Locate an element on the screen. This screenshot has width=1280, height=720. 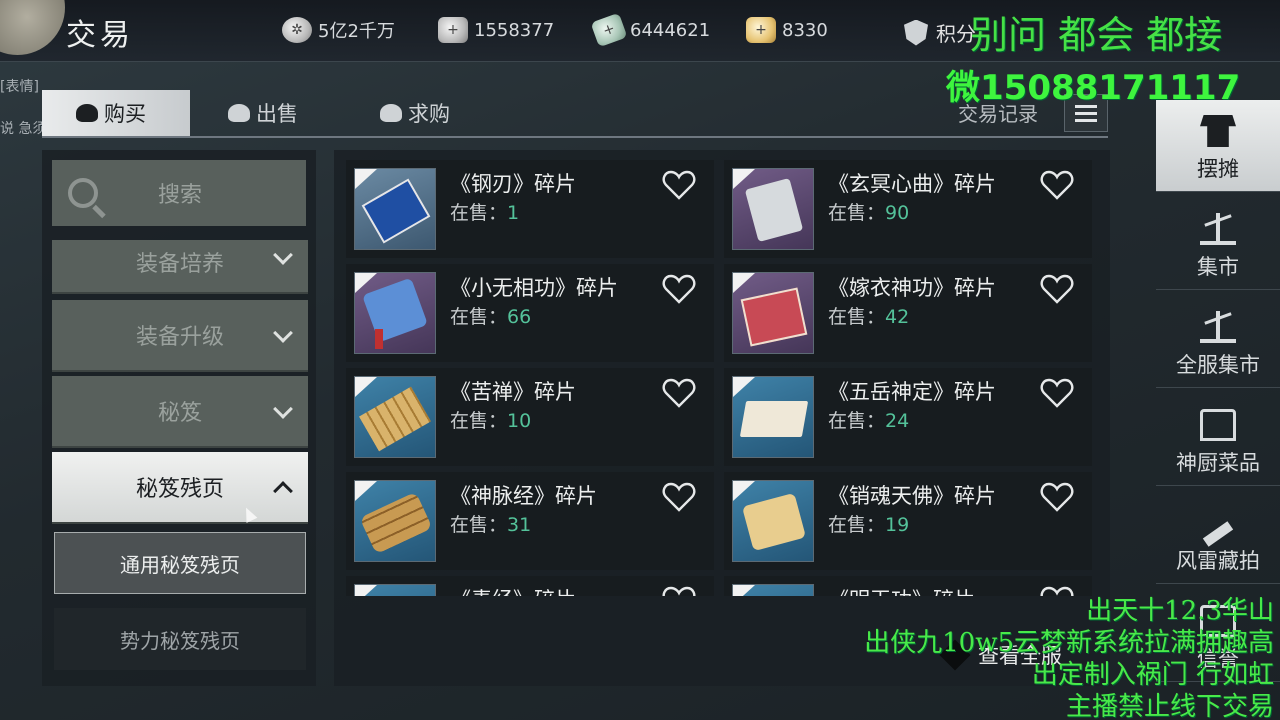
subcategory-general-pages: 通用秘笈残页 is located at coordinates (180, 563).